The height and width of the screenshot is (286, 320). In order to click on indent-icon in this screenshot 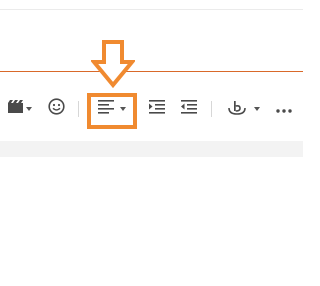, I will do `click(157, 109)`.